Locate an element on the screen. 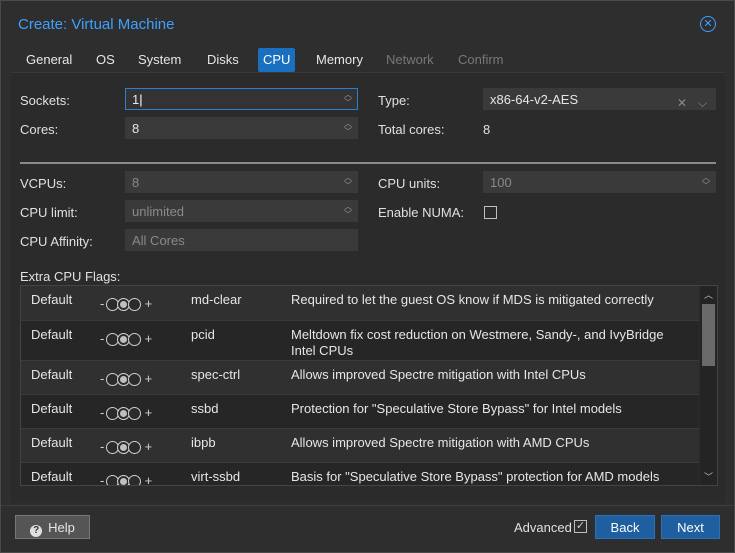  dialog-title: Create: Virtual Machine is located at coordinates (96, 24).